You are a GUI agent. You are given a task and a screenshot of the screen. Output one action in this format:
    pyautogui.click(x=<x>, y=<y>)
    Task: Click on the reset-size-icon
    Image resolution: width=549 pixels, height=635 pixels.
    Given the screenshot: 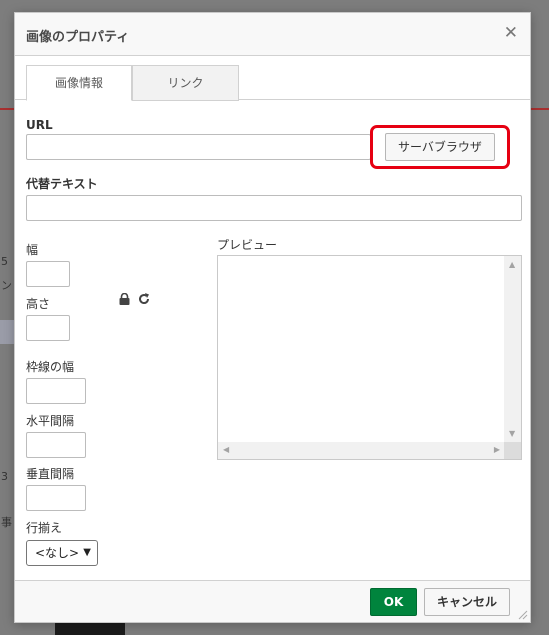 What is the action you would take?
    pyautogui.click(x=144, y=299)
    